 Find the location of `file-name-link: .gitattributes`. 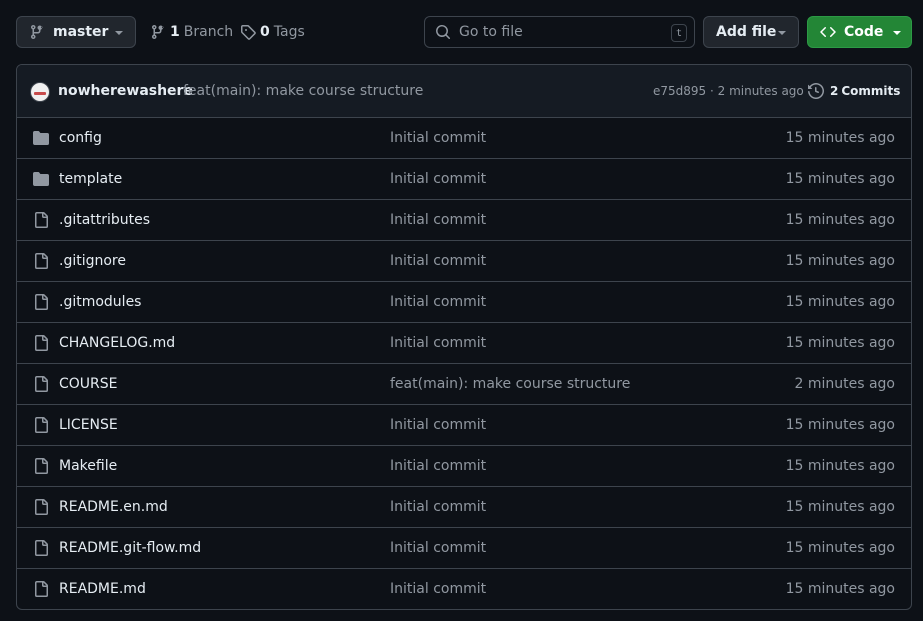

file-name-link: .gitattributes is located at coordinates (104, 220).